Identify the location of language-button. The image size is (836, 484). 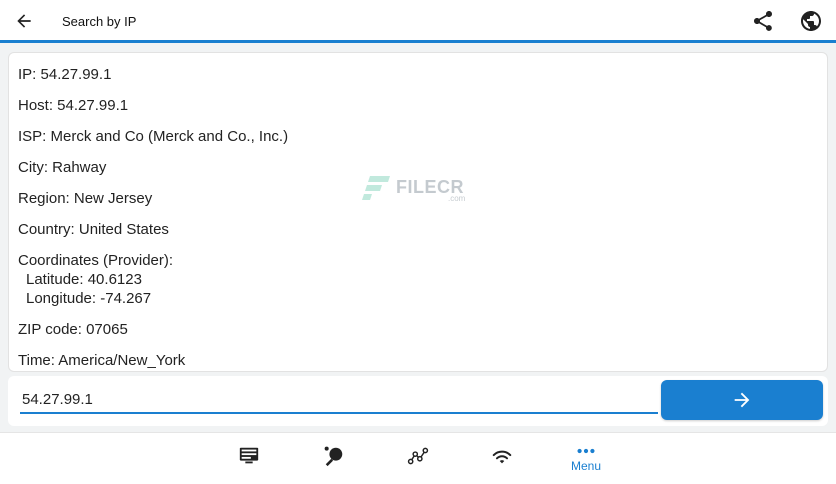
(811, 21).